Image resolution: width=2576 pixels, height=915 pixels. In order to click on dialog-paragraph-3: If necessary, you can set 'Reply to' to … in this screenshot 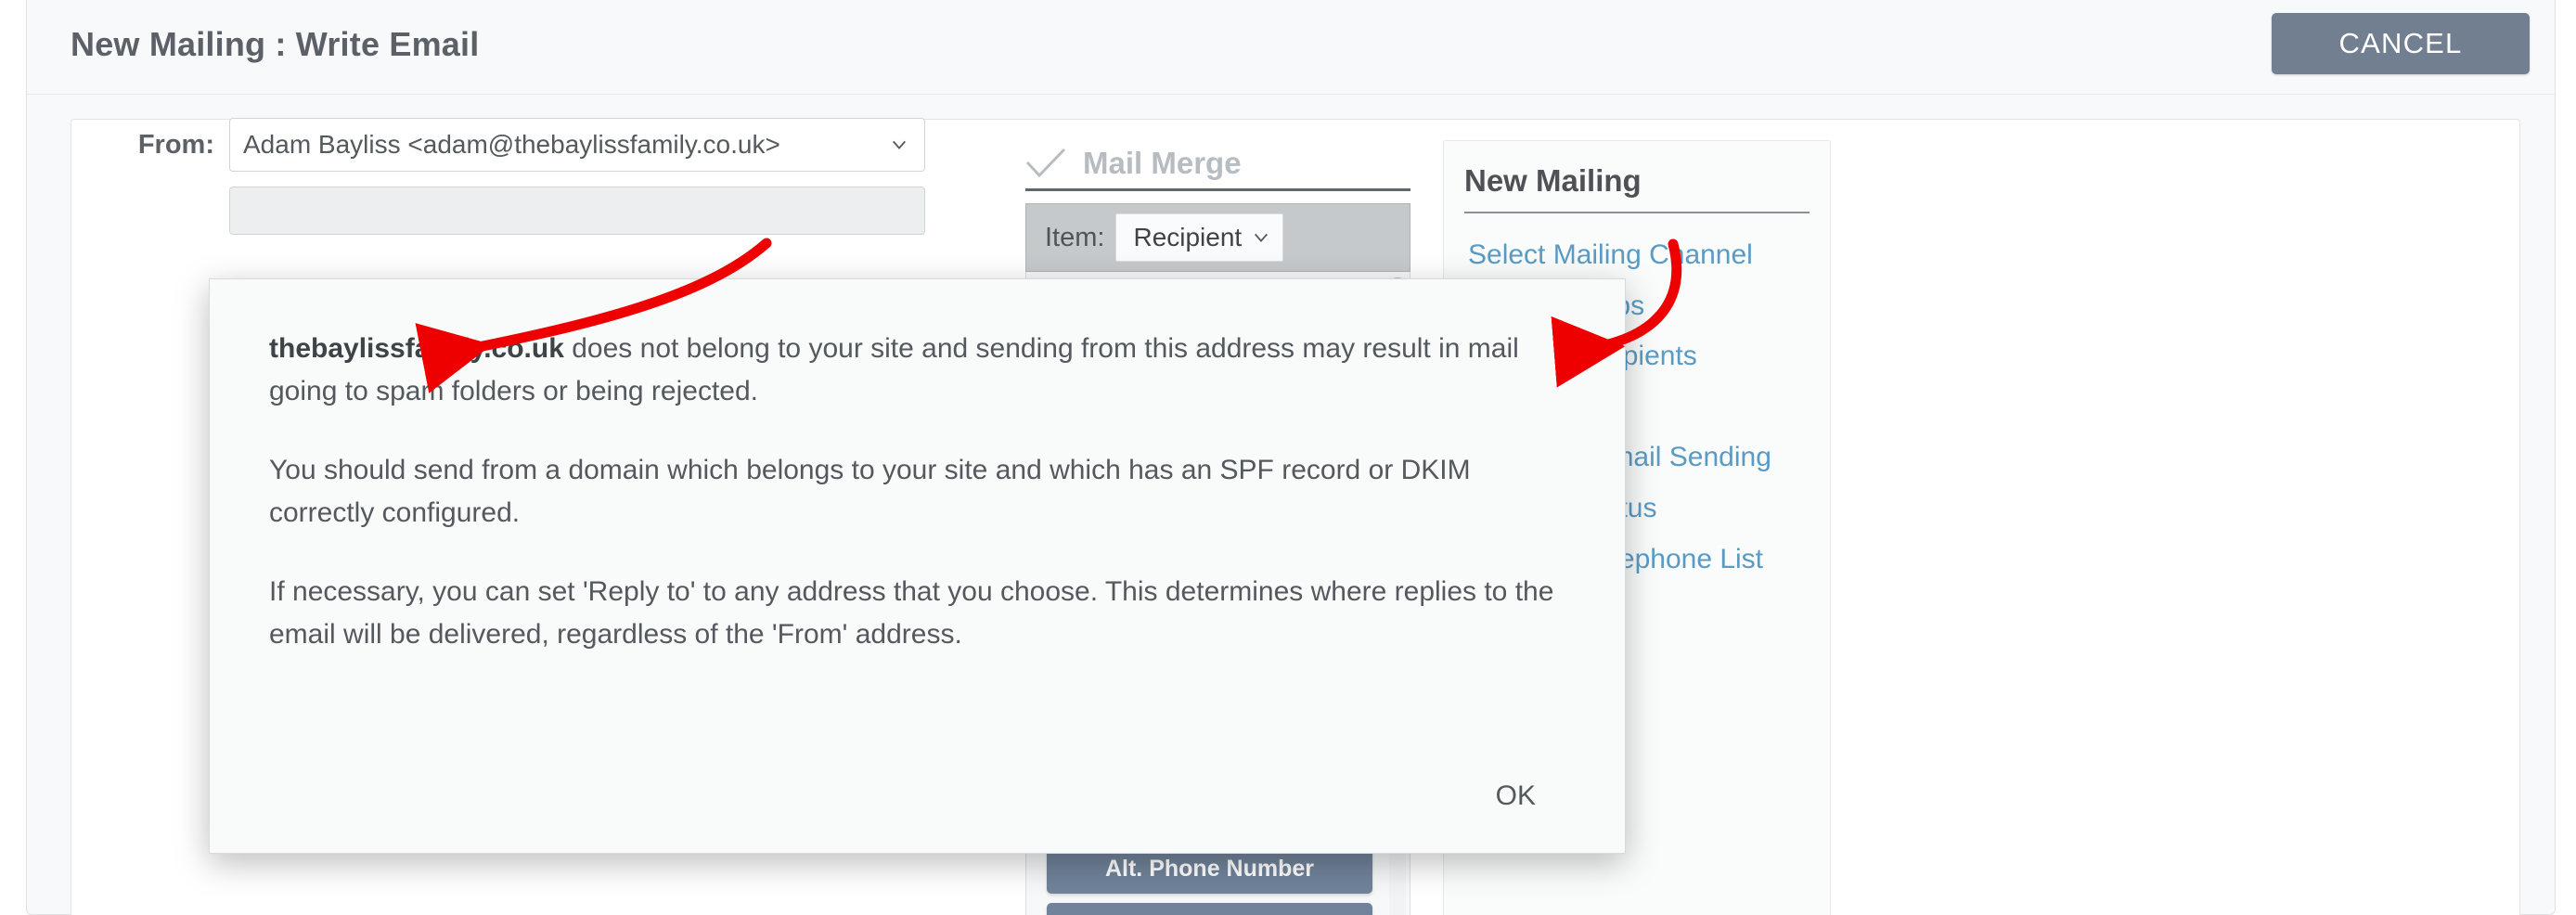, I will do `click(911, 613)`.